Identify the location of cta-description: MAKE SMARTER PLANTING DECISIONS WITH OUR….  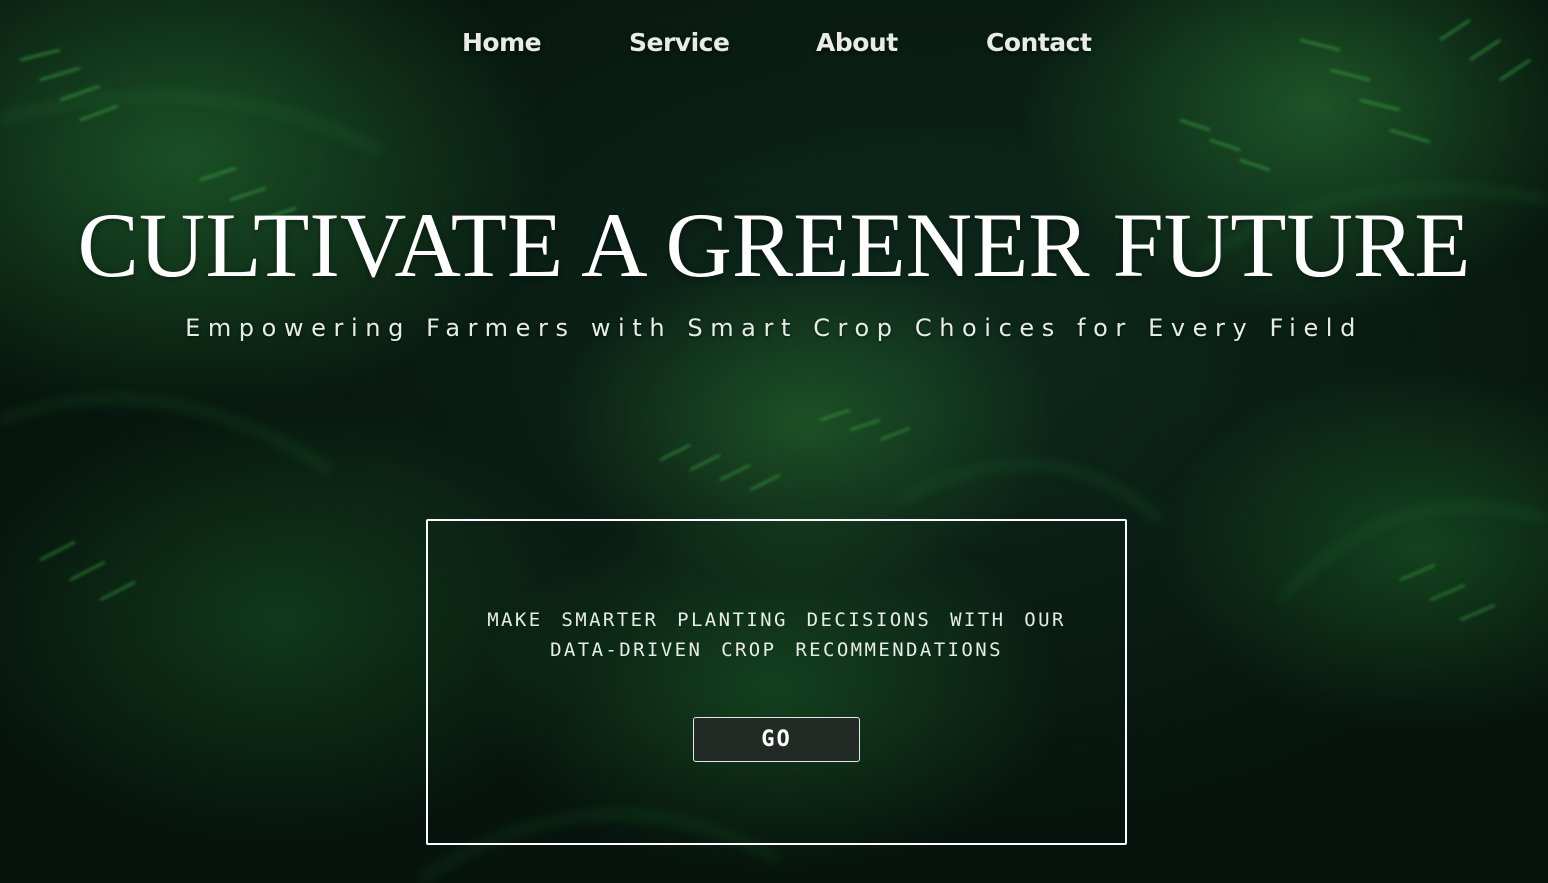
(776, 635).